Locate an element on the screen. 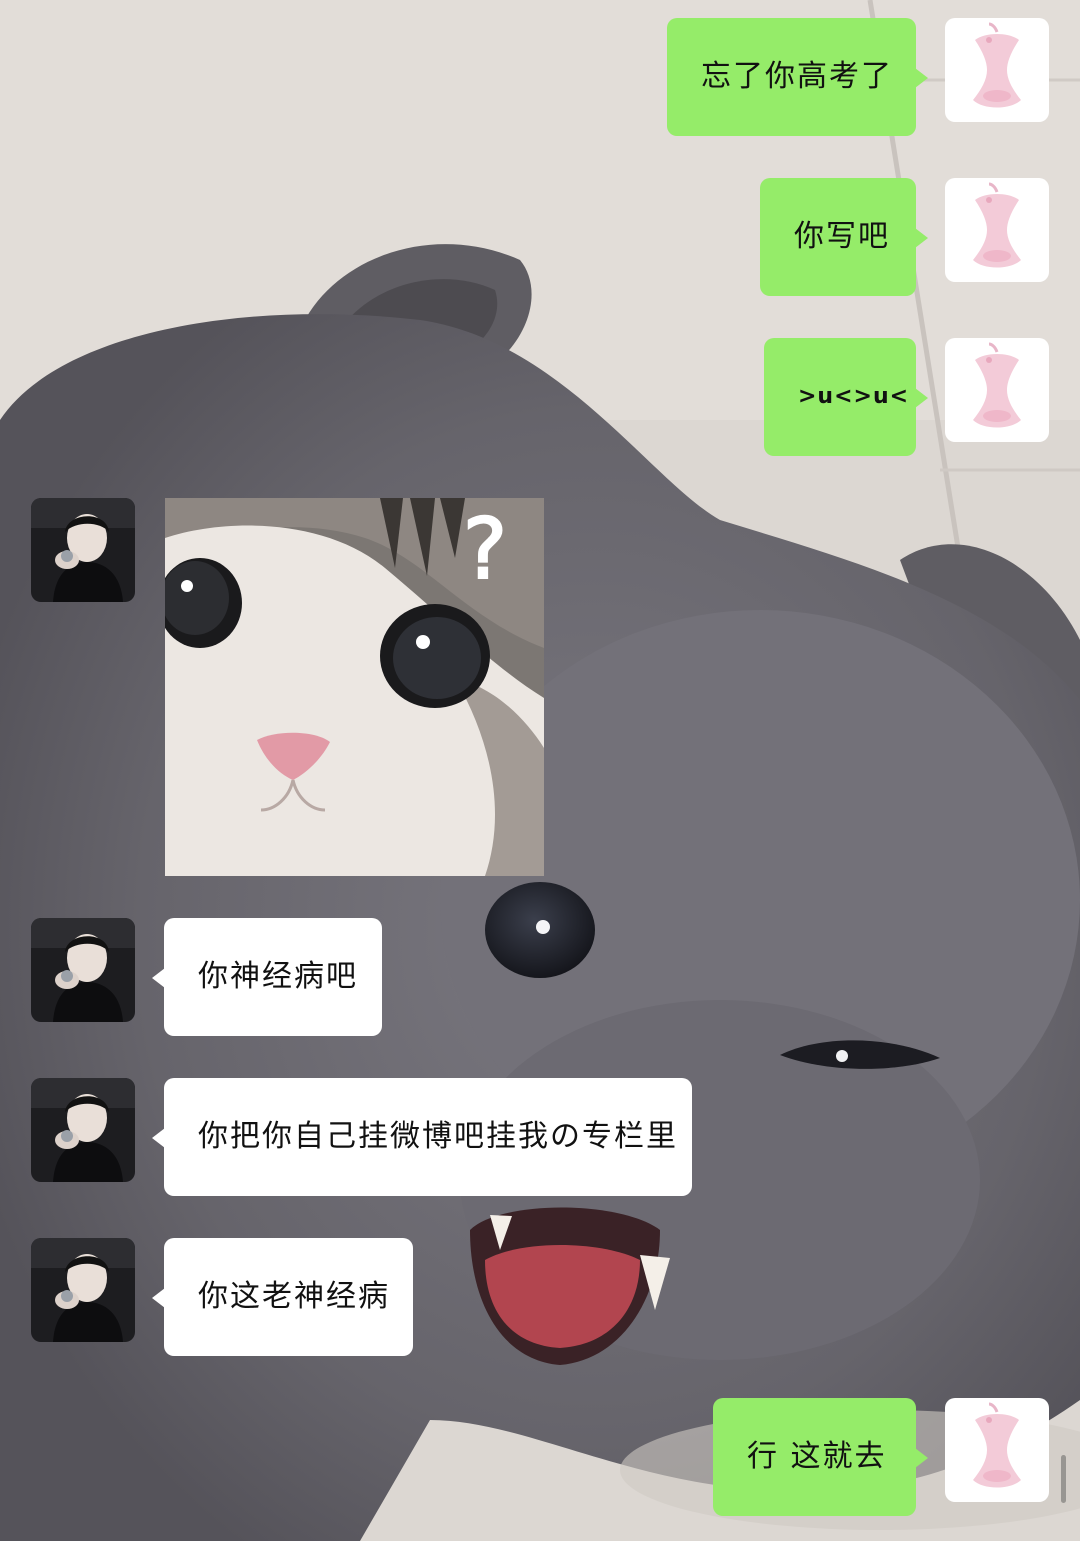 This screenshot has height=1541, width=1080. my-message-bubble: 你写吧 is located at coordinates (844, 237).